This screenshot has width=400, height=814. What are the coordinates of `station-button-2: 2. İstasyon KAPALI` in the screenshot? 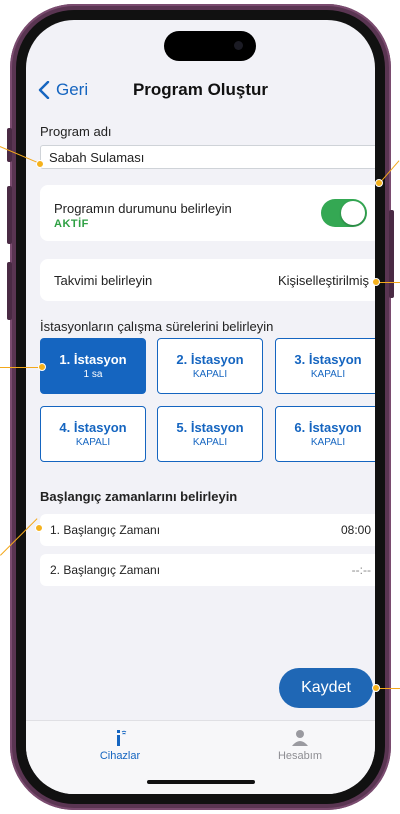 It's located at (210, 366).